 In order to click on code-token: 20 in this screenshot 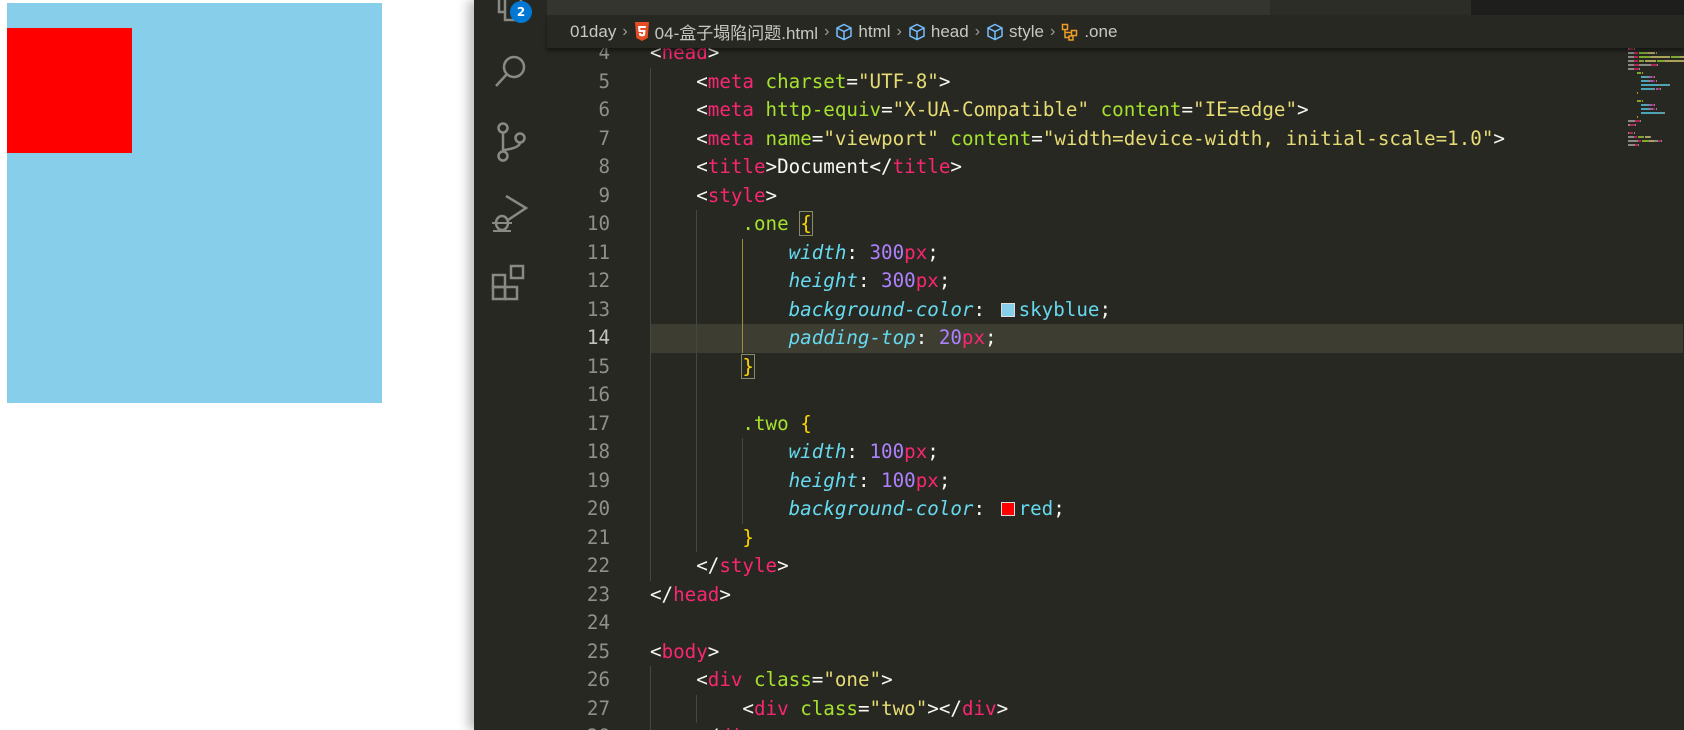, I will do `click(950, 337)`.